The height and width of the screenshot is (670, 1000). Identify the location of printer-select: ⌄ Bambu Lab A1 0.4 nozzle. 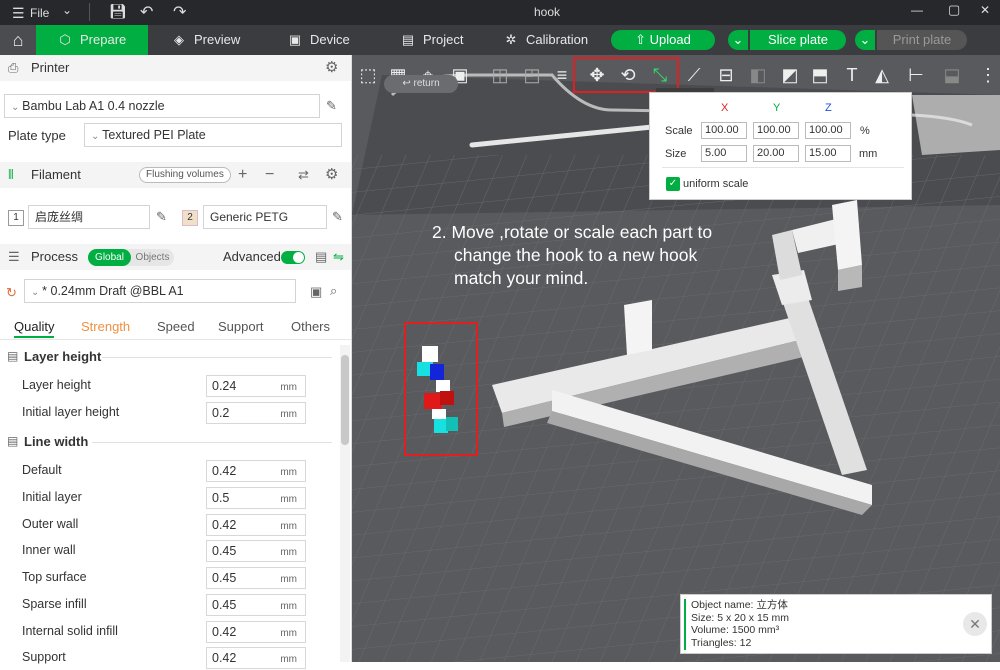
(162, 106).